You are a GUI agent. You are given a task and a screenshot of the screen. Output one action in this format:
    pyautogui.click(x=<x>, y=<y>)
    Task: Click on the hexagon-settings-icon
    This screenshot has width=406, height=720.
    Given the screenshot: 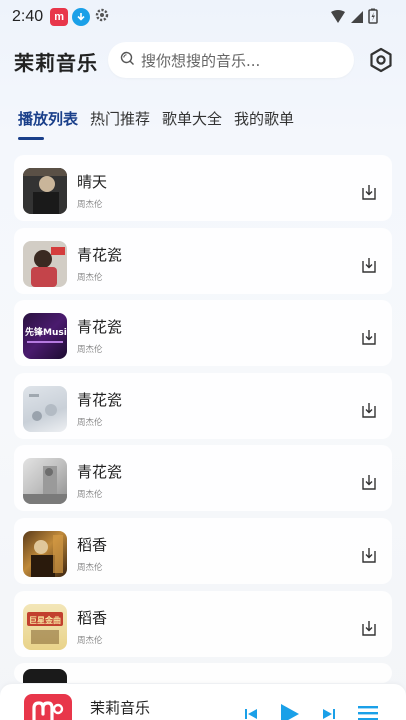 What is the action you would take?
    pyautogui.click(x=381, y=60)
    